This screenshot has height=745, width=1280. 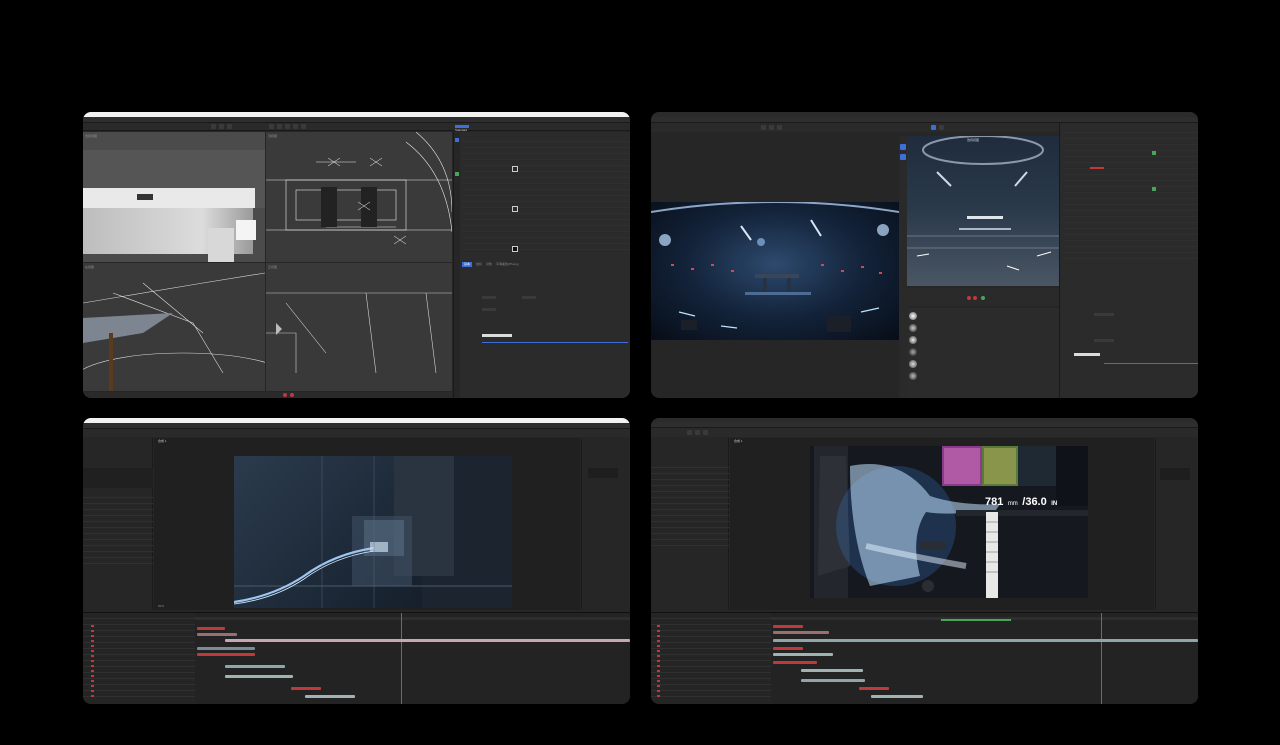 I want to click on pan-icon, so click(x=771, y=127).